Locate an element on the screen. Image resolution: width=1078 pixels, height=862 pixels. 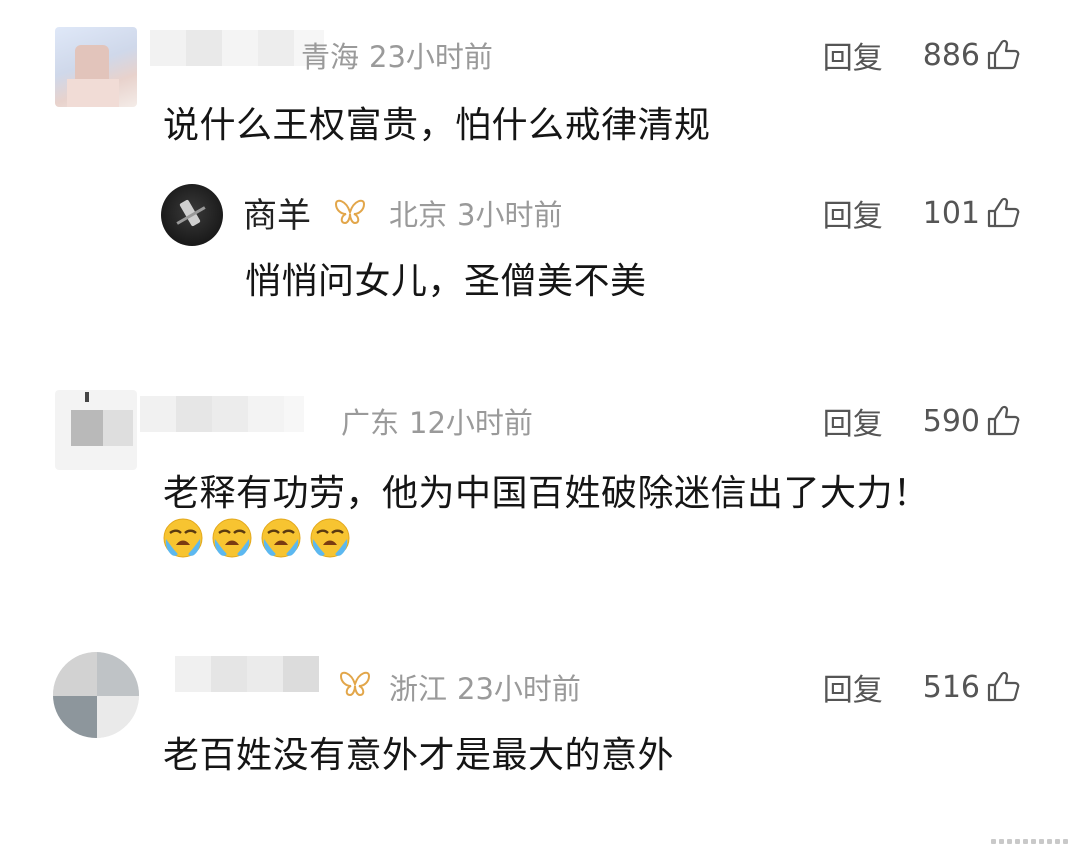
comment-meta: 北京 3小时前 is located at coordinates (475, 213).